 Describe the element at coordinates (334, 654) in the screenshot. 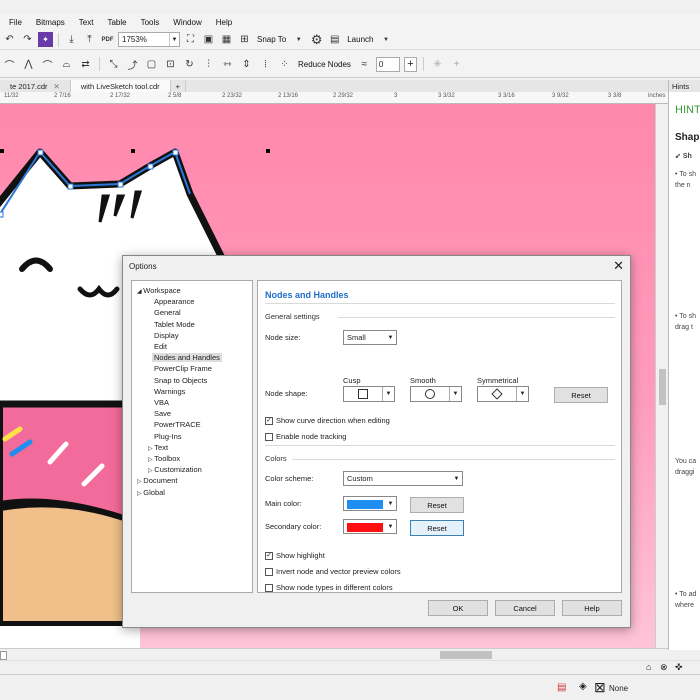

I see `horizontal-scrollbar` at that location.